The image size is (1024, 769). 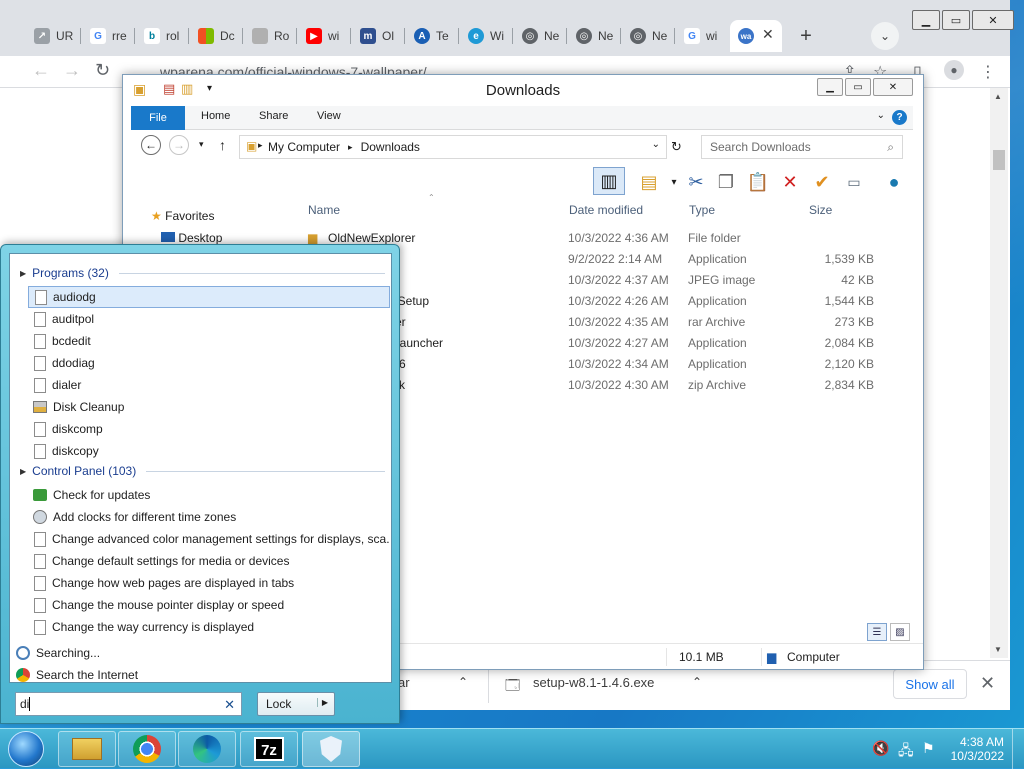 What do you see at coordinates (988, 72) in the screenshot?
I see `menu-kebab-icon: ⋮` at bounding box center [988, 72].